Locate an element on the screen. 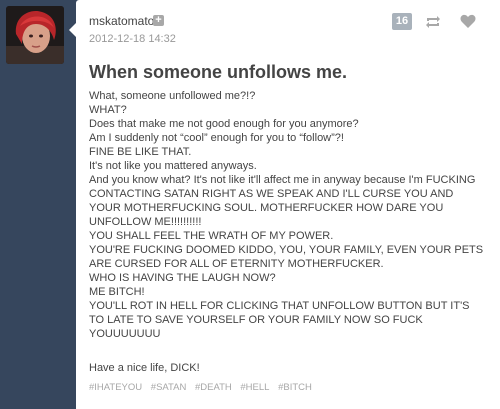  post-header: mskatomato + 2012-12-18 14:32 16 is located at coordinates (289, 30).